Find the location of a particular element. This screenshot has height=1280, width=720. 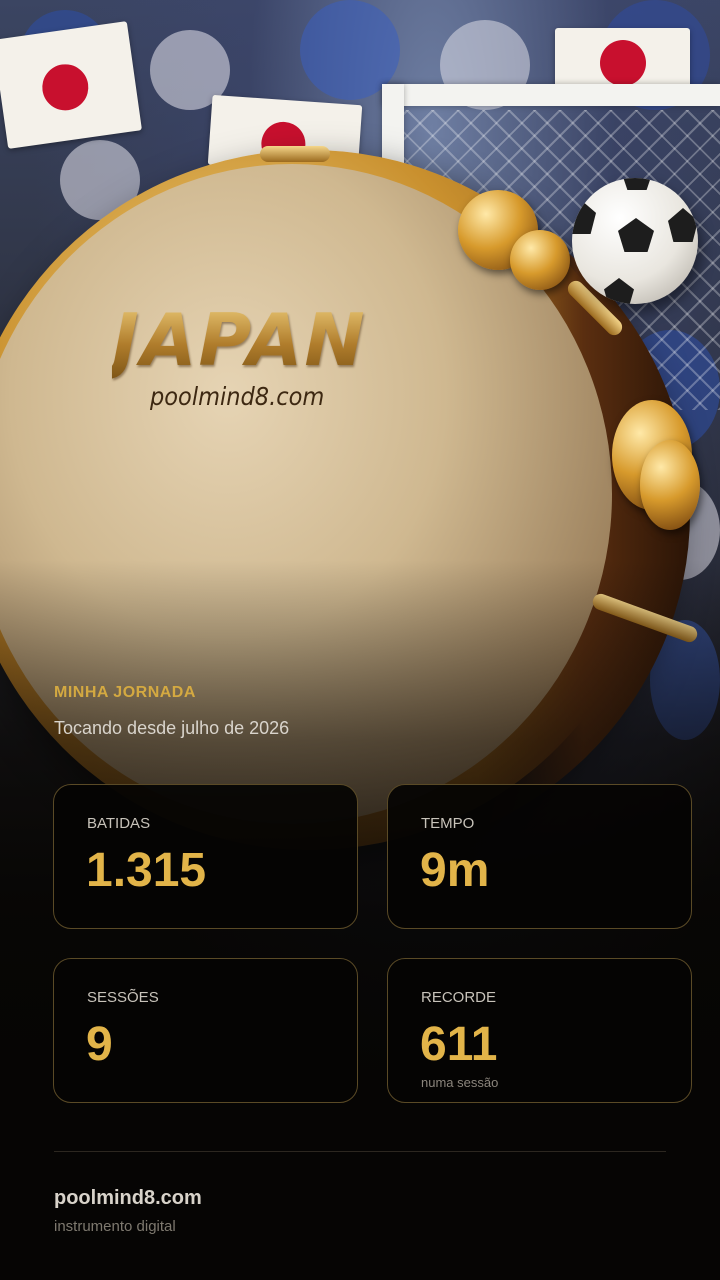

soccer-ball-icon is located at coordinates (635, 241).